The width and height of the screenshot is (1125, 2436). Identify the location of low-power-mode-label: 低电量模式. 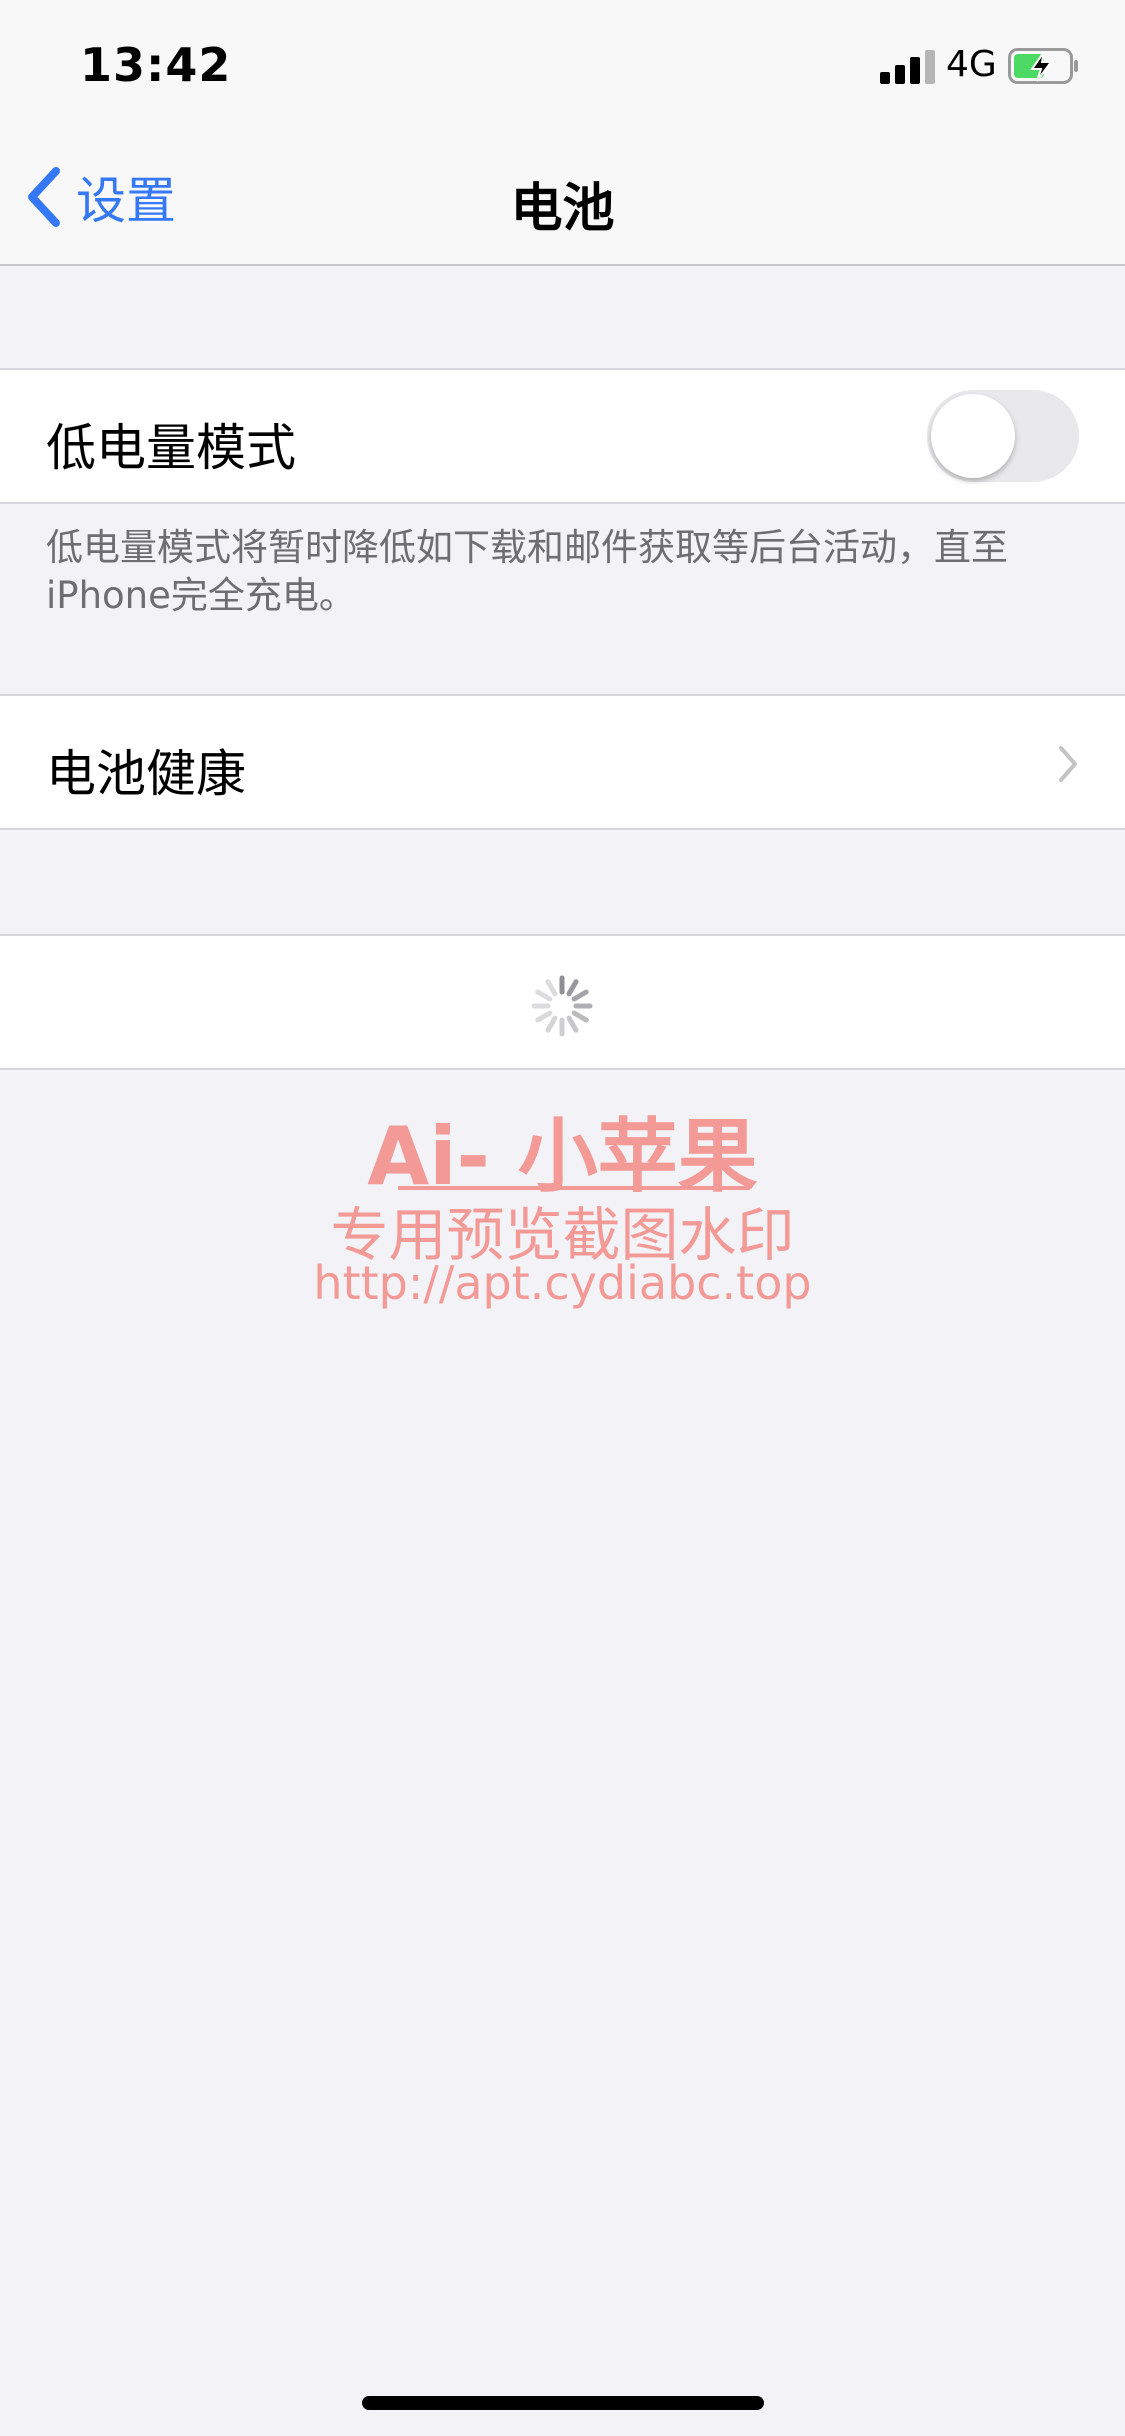
(171, 448).